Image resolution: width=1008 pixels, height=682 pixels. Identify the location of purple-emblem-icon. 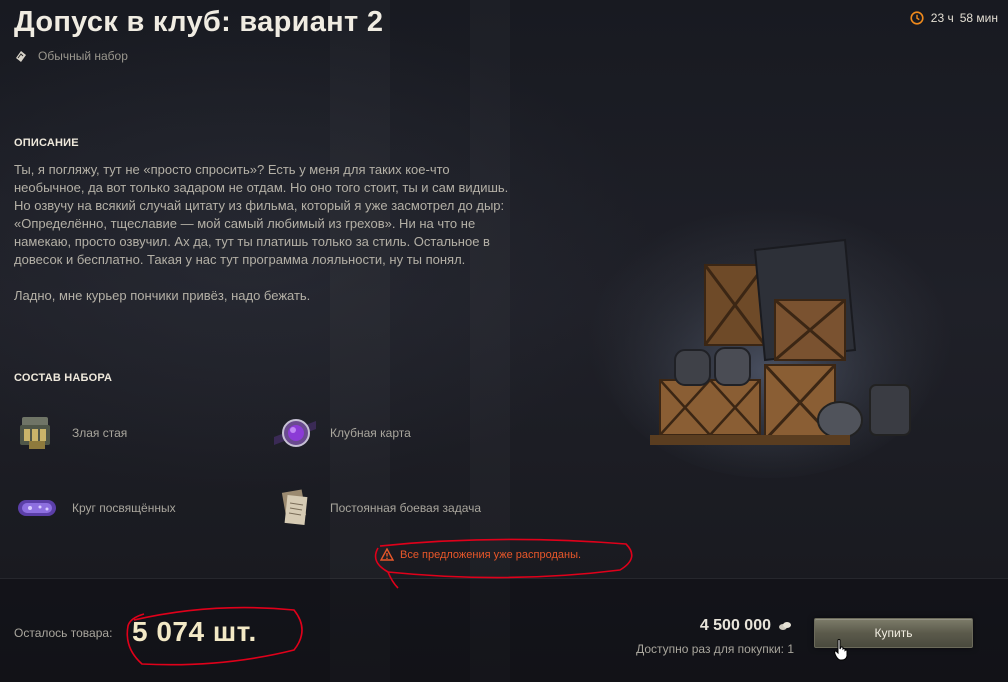
(37, 508).